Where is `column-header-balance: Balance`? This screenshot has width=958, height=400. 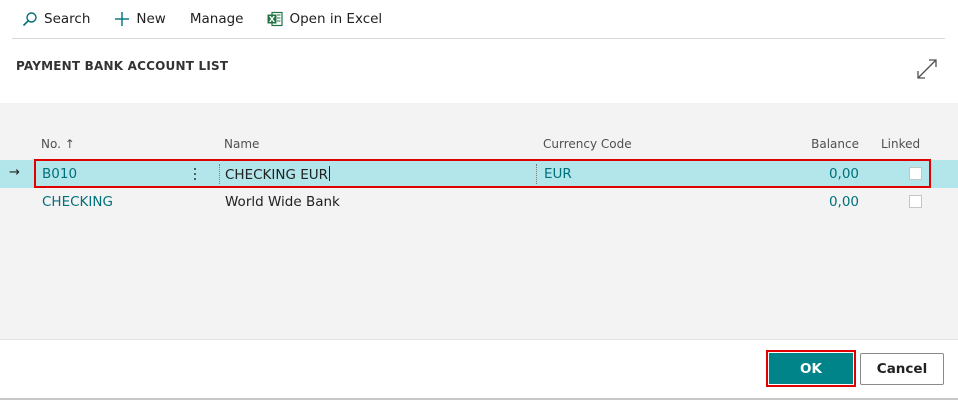
column-header-balance: Balance is located at coordinates (819, 144).